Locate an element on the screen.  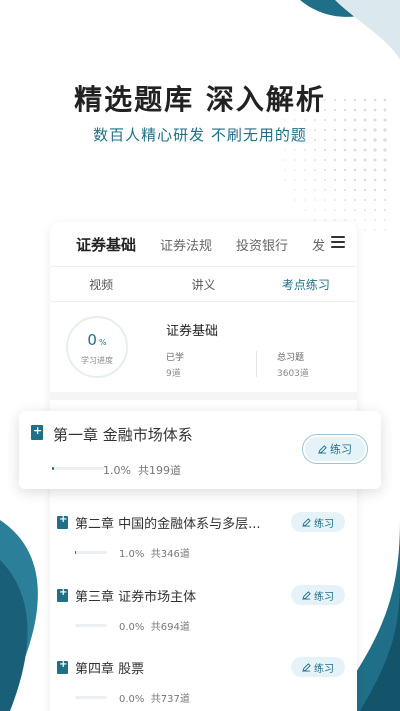
tab-investment-banking: 投资银行 is located at coordinates (262, 244).